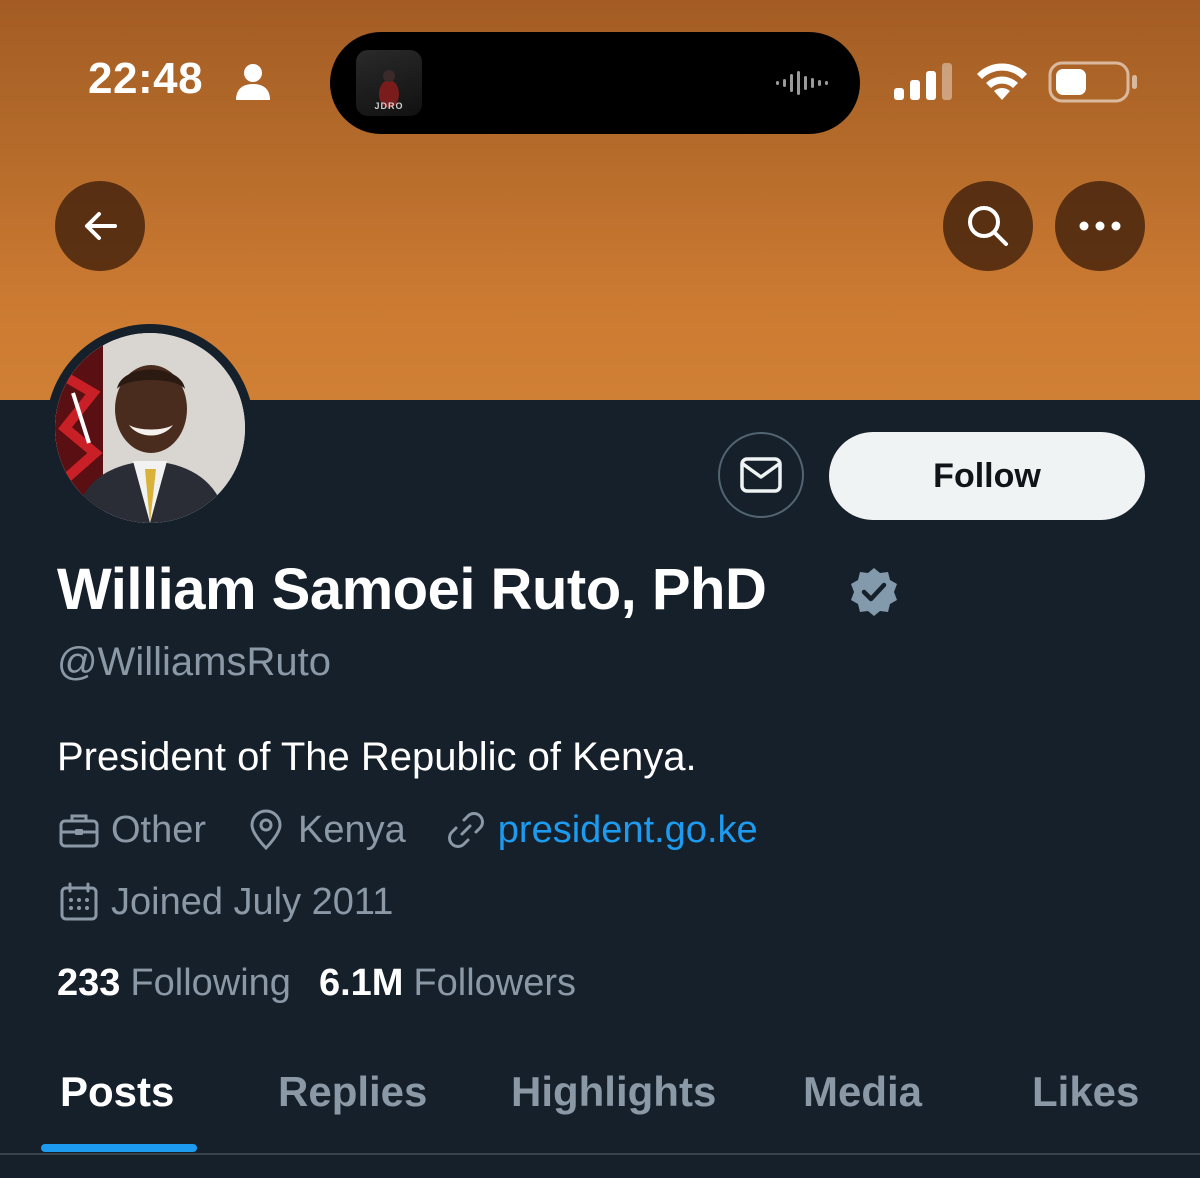 This screenshot has height=1178, width=1200. I want to click on search-icon, so click(988, 226).